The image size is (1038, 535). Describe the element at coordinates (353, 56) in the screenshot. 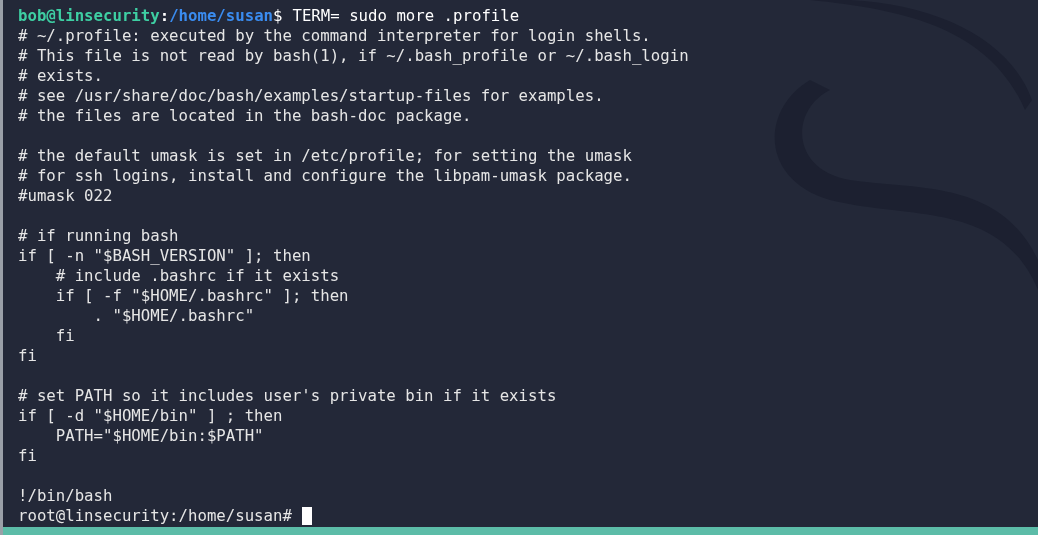

I see `output-line: # This file is not read by bash(1), if ~/.bash_profile or ~/.bash_login` at that location.